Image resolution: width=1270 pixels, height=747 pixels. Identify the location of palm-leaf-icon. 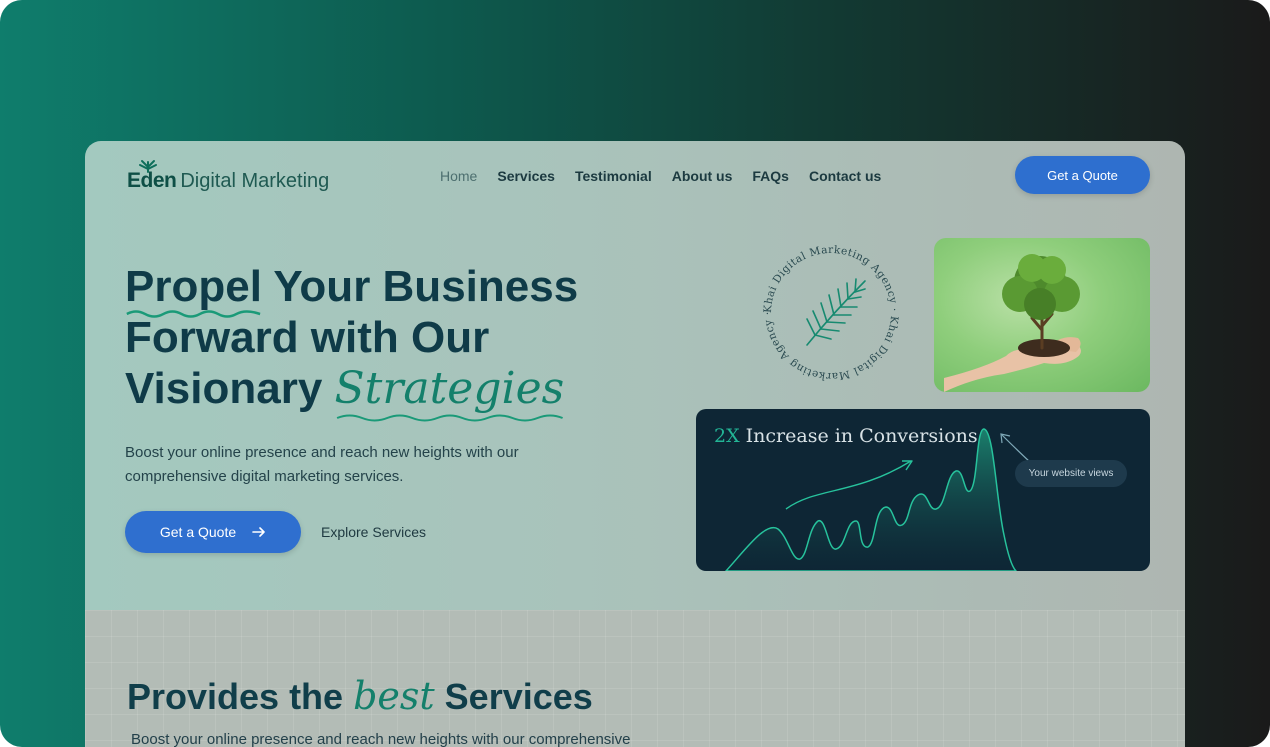
(836, 312).